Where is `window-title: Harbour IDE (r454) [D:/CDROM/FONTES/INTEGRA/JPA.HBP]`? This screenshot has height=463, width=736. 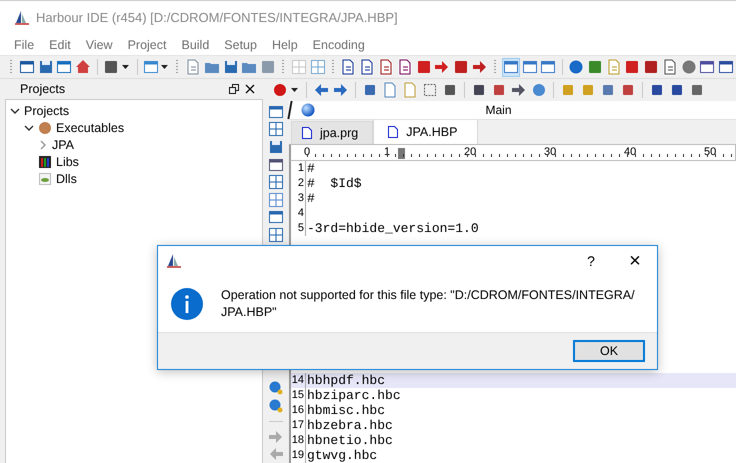 window-title: Harbour IDE (r454) [D:/CDROM/FONTES/INTEGRA/JPA.HBP] is located at coordinates (217, 17).